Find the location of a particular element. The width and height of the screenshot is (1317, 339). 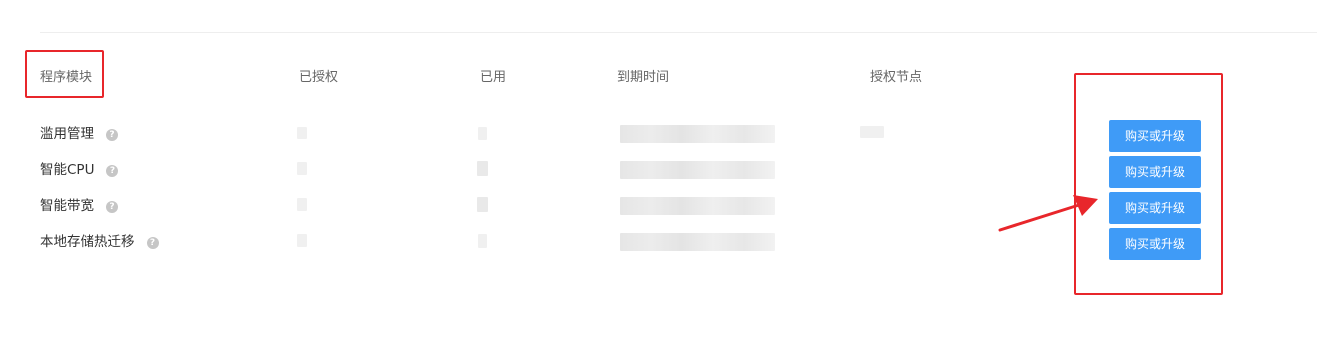

header-expiry: 到期时间 is located at coordinates (643, 77).